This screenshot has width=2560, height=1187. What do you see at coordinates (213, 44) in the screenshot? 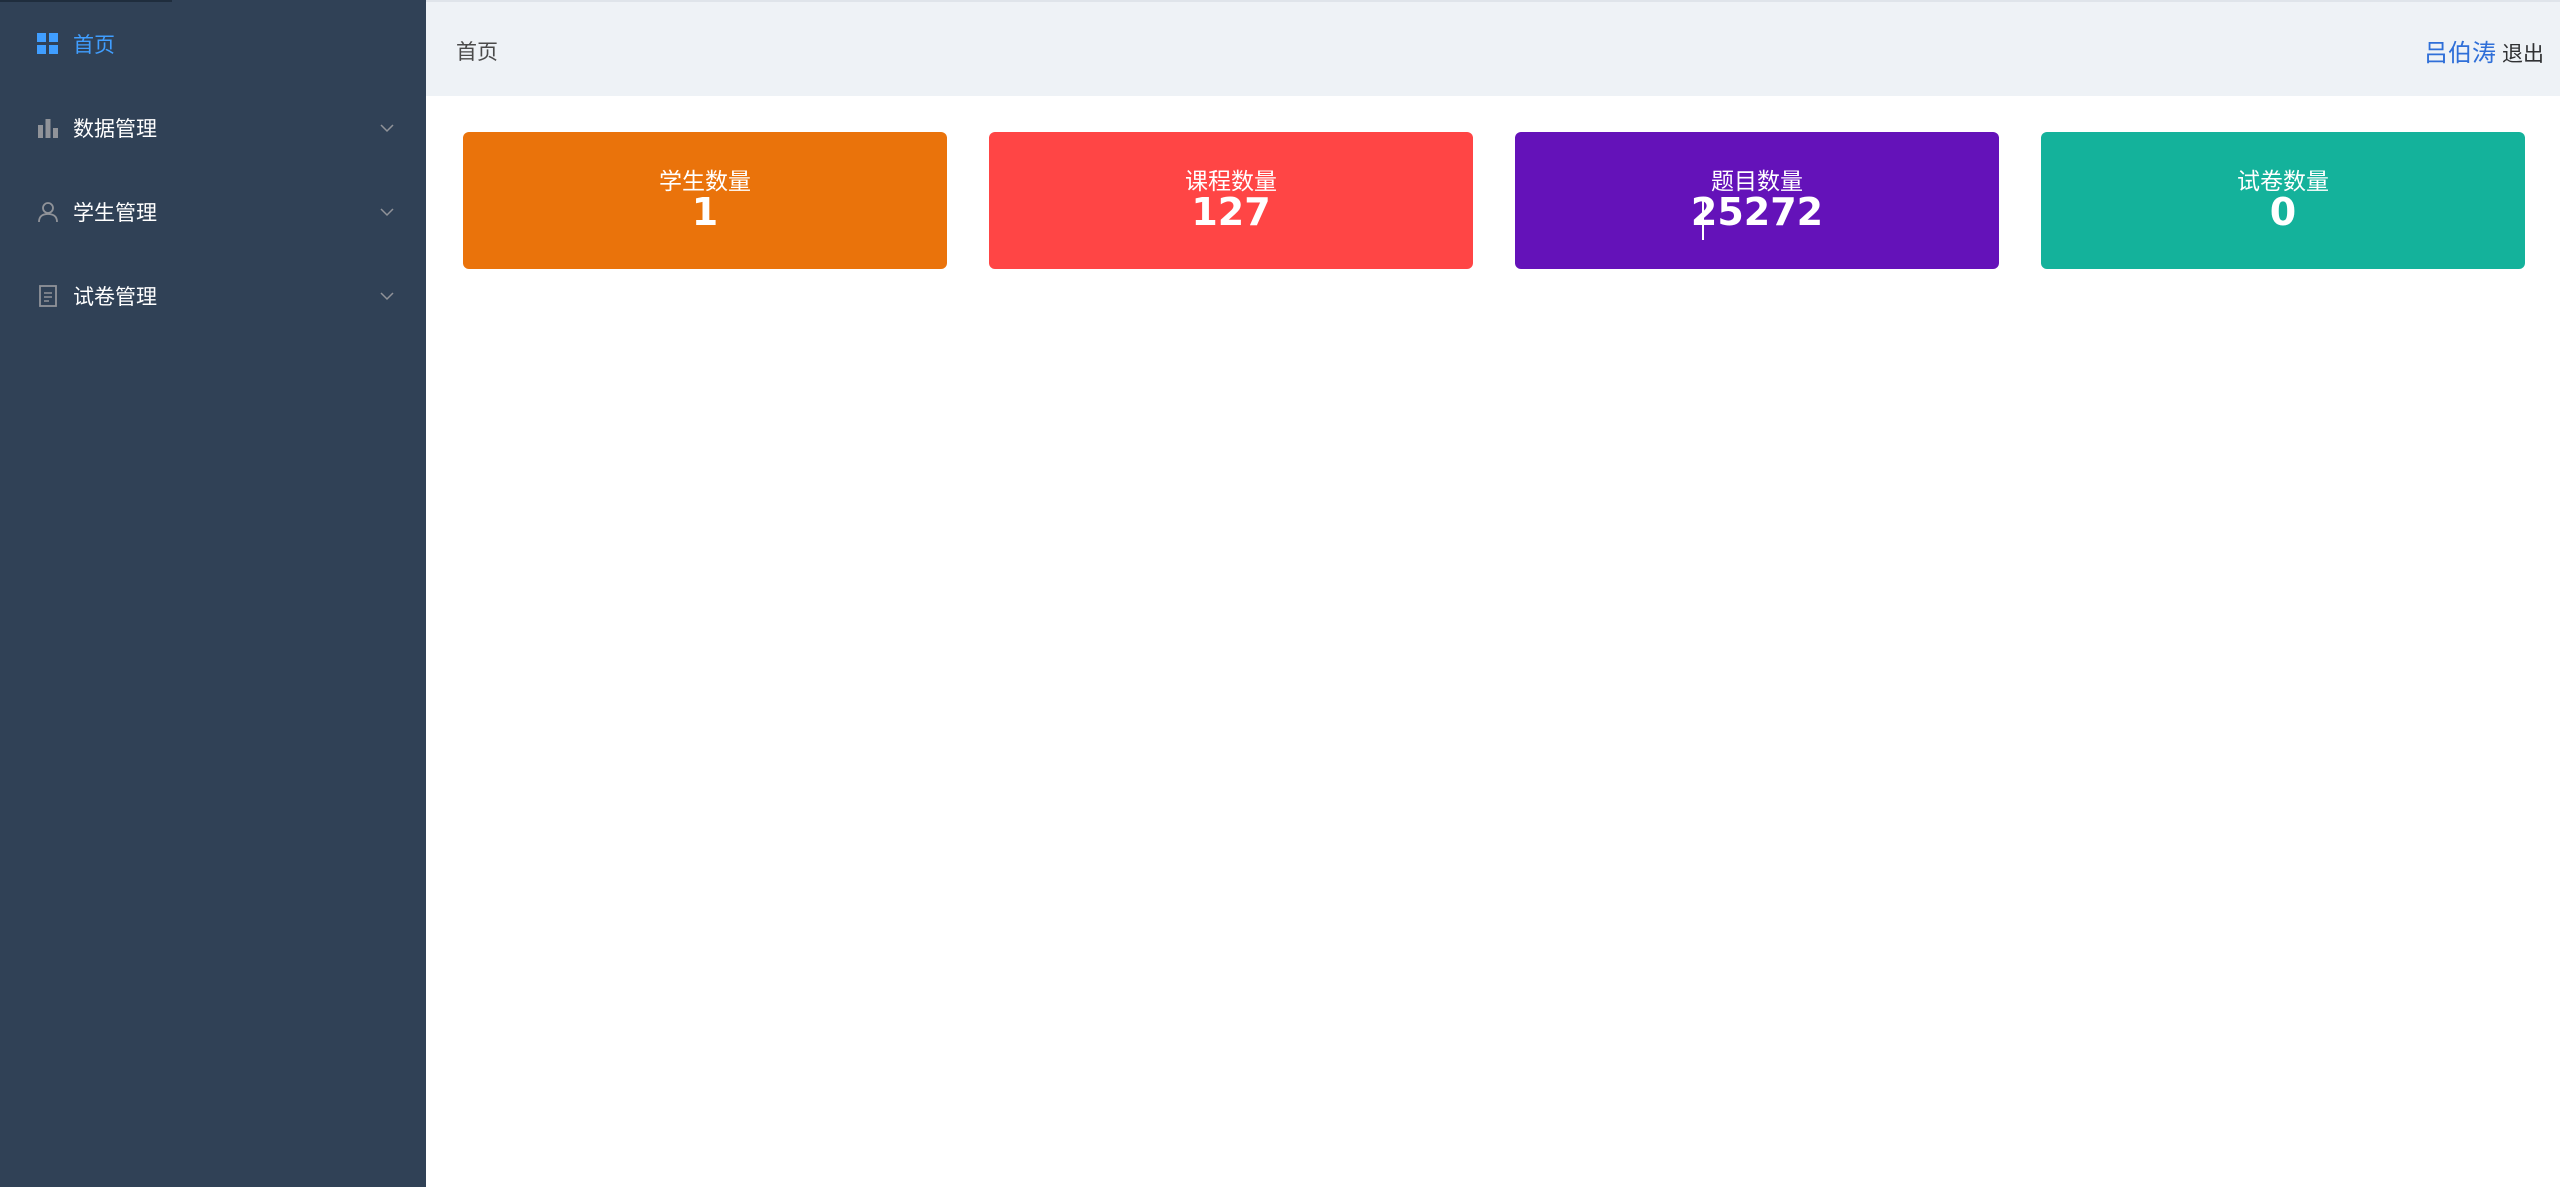
I see `sidebar-item-home: 首页` at bounding box center [213, 44].